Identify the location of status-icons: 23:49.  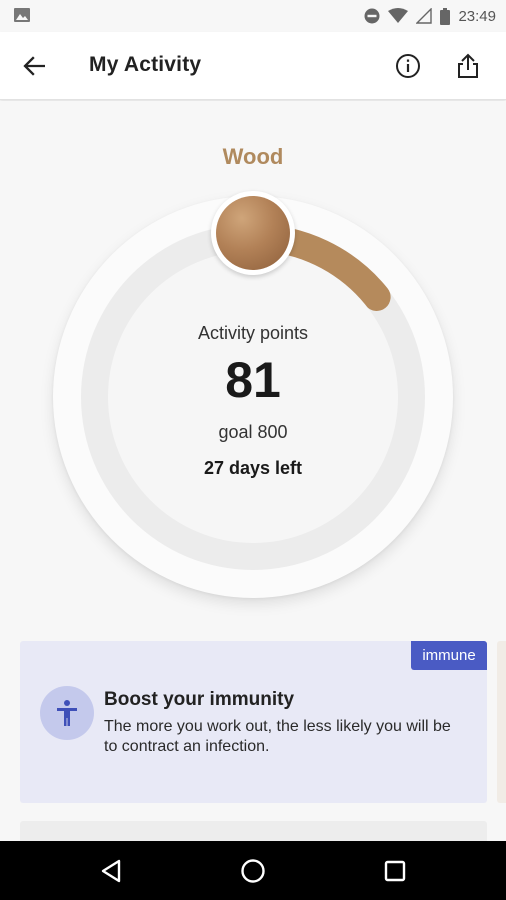
(430, 16).